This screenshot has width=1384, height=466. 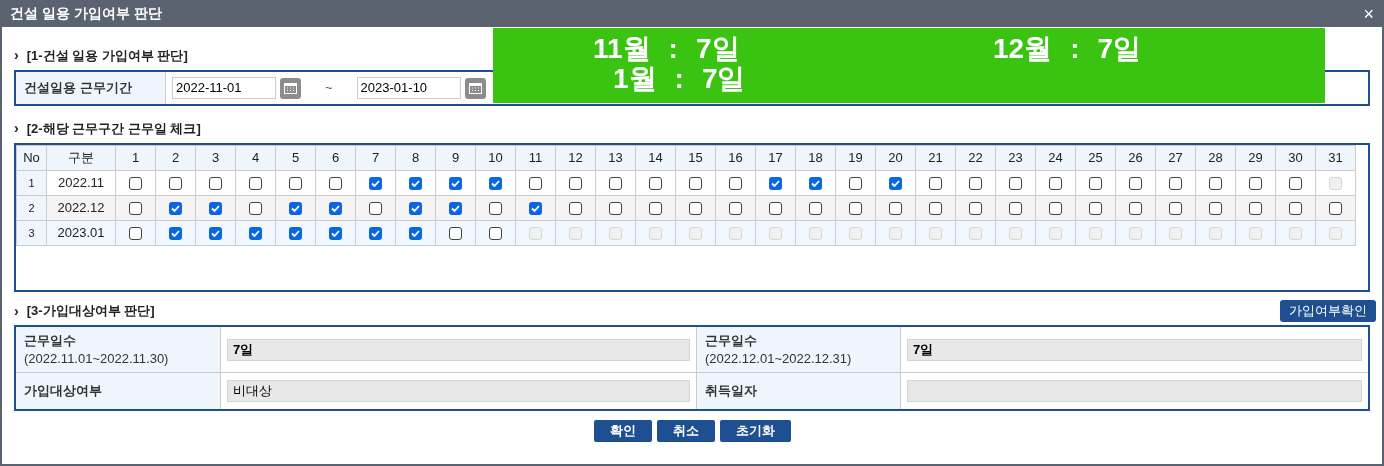 I want to click on banner-value: 7일, so click(x=717, y=49).